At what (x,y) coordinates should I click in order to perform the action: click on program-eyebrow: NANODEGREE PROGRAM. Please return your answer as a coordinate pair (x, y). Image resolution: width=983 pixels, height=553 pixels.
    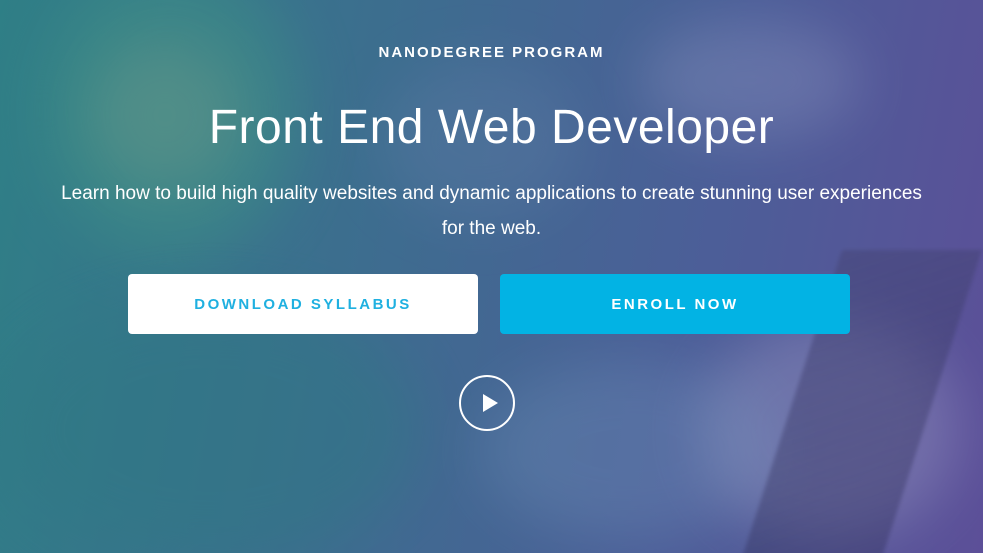
    Looking at the image, I should click on (491, 52).